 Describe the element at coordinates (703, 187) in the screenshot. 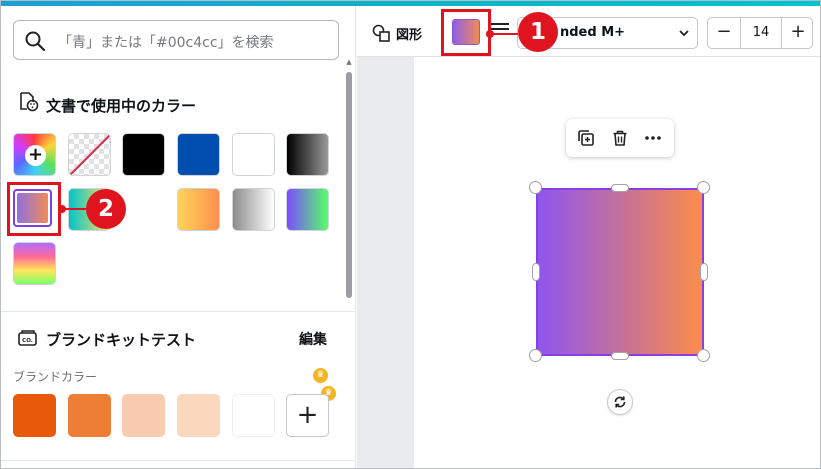

I see `resize-handle-top-right` at that location.